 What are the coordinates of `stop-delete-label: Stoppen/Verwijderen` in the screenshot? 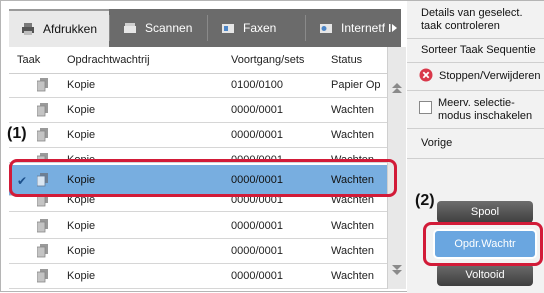 It's located at (490, 76).